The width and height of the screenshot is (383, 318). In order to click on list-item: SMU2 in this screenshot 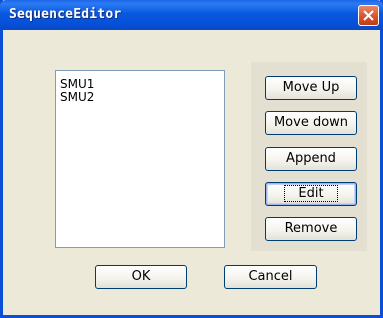, I will do `click(77, 97)`.